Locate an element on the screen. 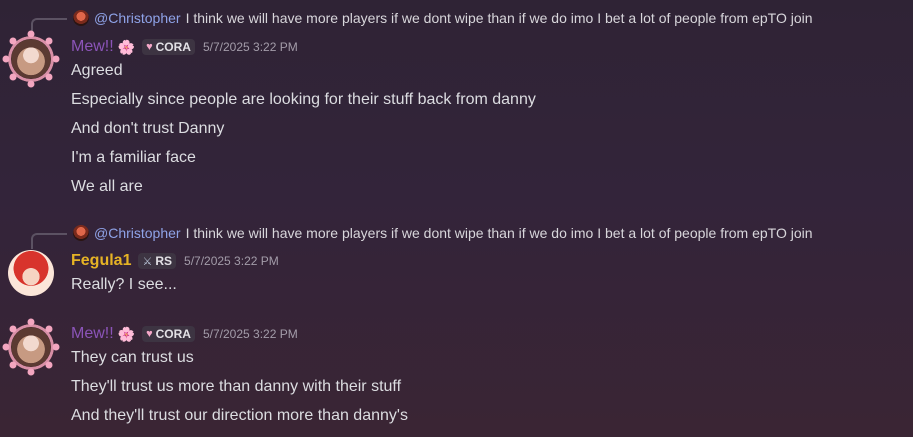 This screenshot has height=437, width=913. message-text: And don't trust Danny is located at coordinates (148, 128).